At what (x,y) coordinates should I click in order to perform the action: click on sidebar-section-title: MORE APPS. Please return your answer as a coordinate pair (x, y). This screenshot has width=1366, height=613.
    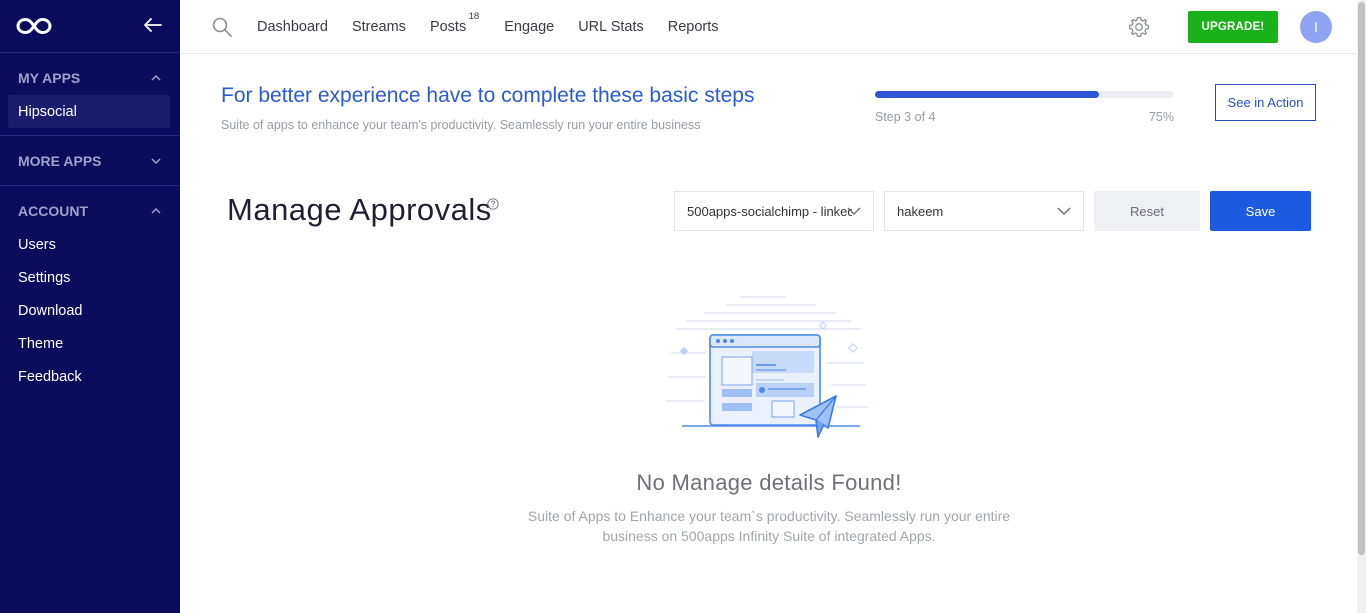
    Looking at the image, I should click on (60, 161).